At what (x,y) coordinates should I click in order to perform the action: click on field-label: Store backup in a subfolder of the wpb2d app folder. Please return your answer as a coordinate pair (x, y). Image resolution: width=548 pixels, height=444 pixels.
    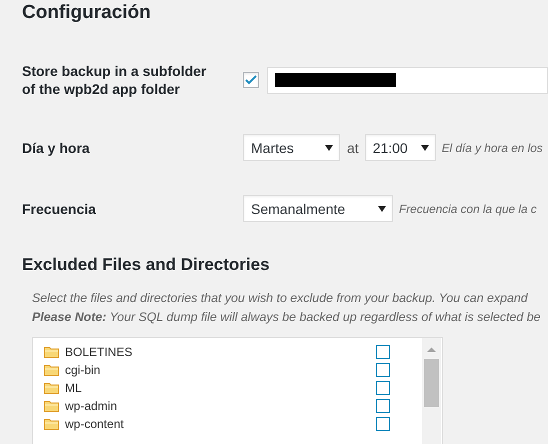
    Looking at the image, I should click on (115, 80).